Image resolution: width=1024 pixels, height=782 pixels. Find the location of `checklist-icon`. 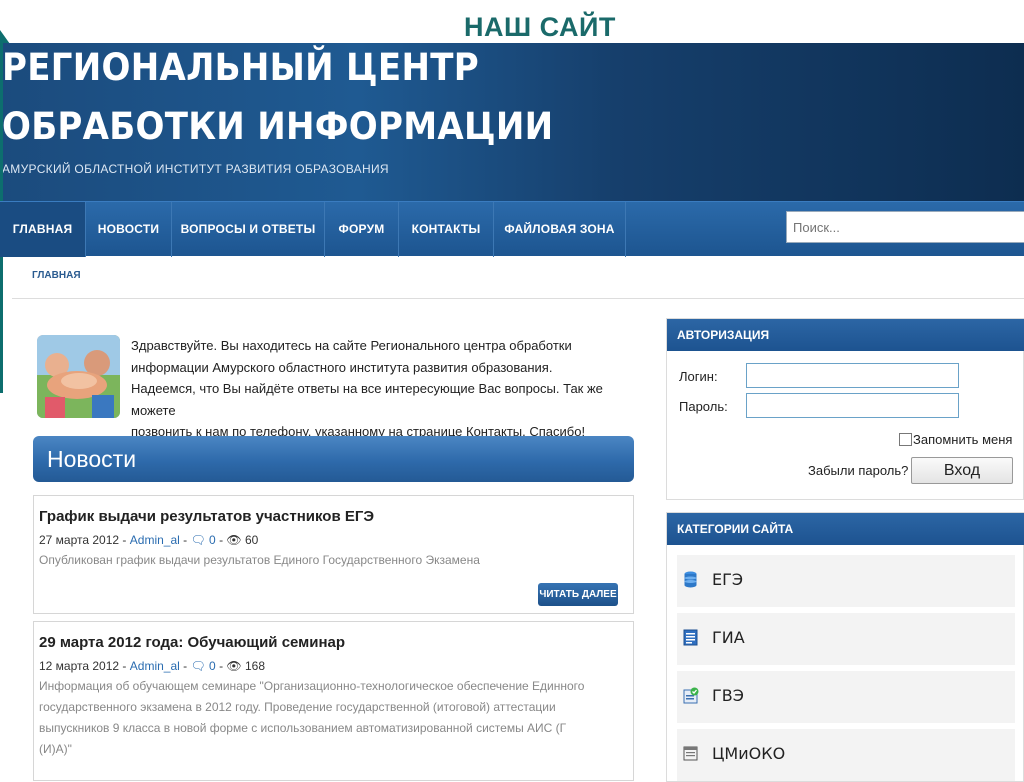

checklist-icon is located at coordinates (691, 695).